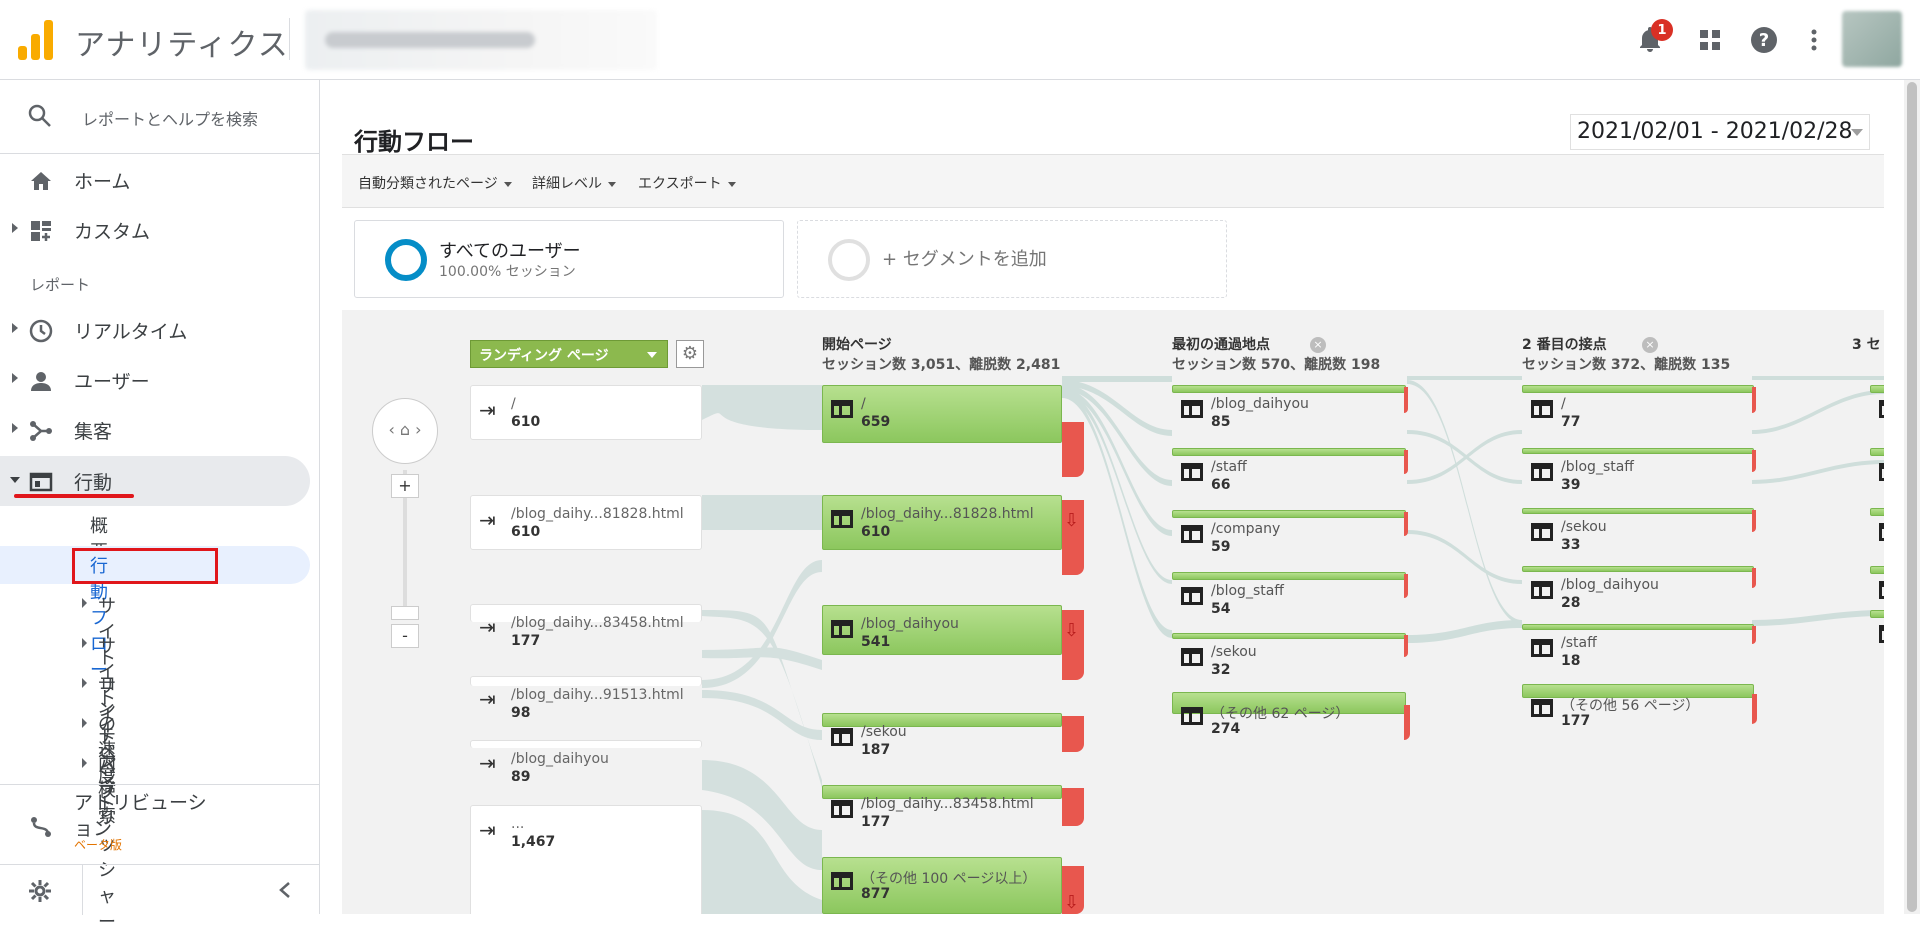  I want to click on node-value: 610, so click(526, 532).